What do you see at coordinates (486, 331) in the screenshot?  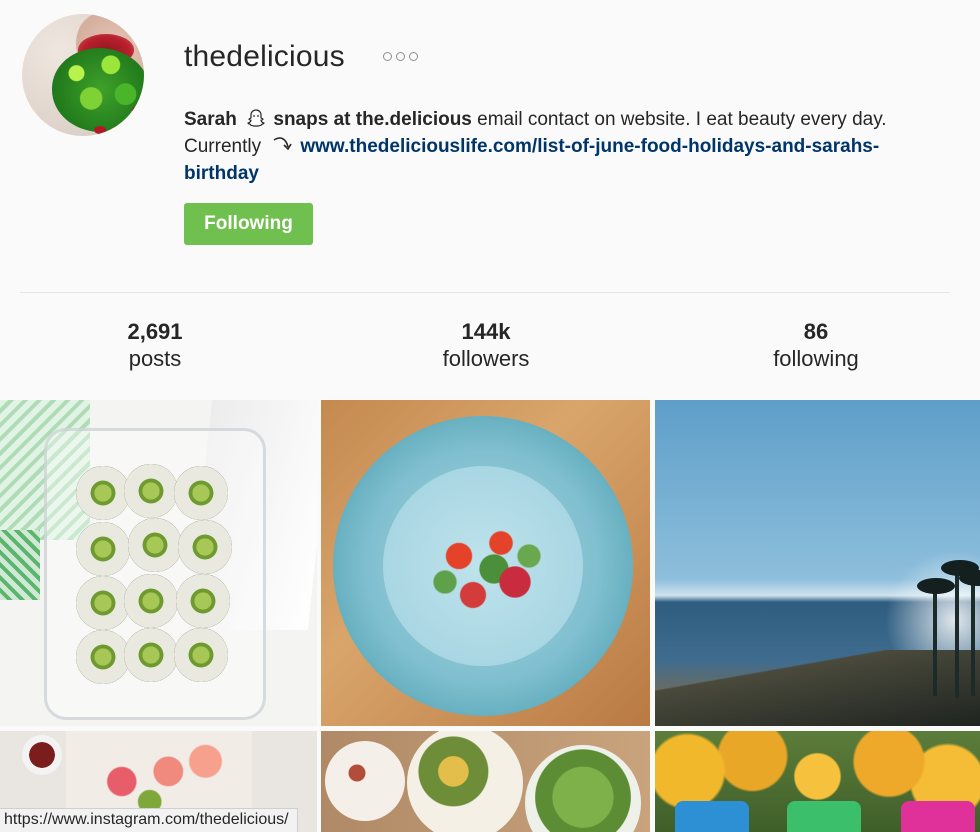 I see `stat-followers-count: 144k` at bounding box center [486, 331].